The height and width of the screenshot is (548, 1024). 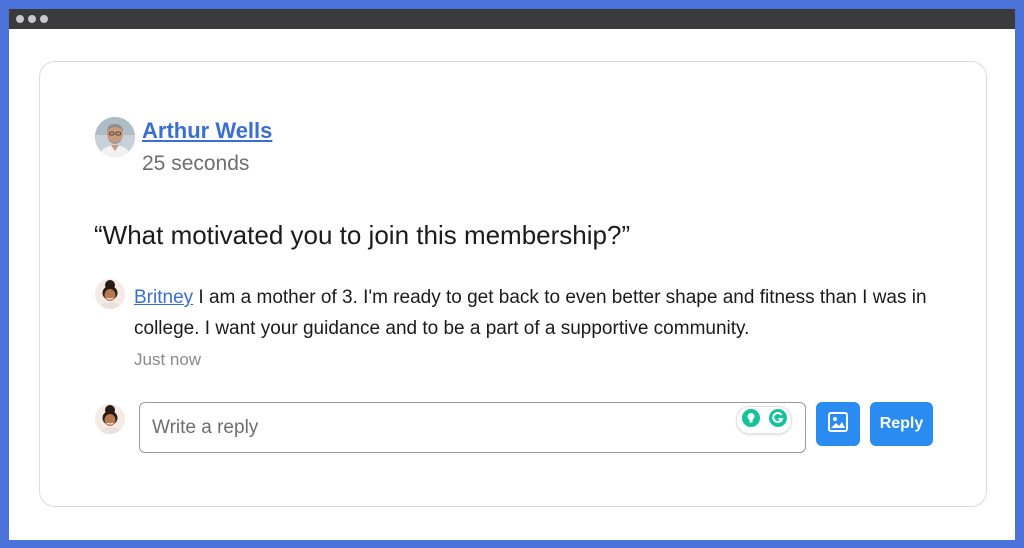 I want to click on image-icon, so click(x=838, y=424).